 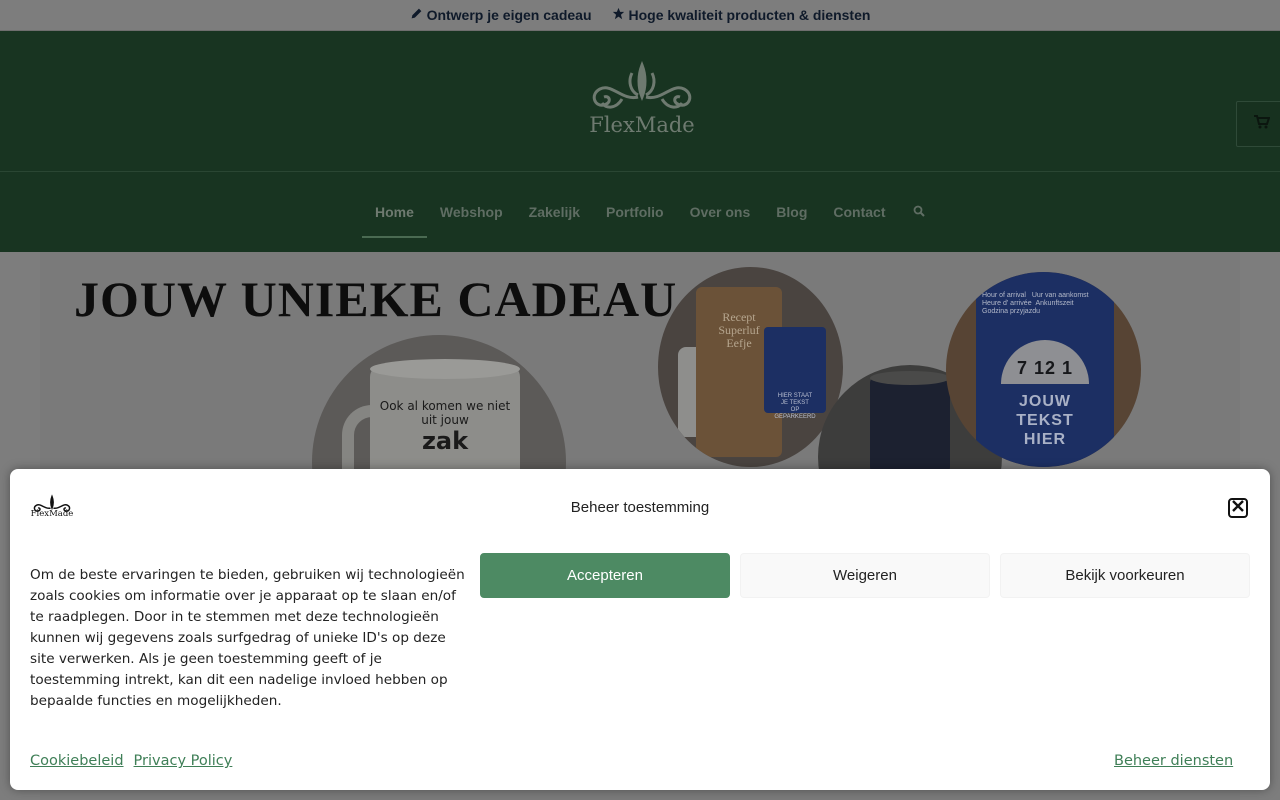 I want to click on close-button, so click(x=1238, y=508).